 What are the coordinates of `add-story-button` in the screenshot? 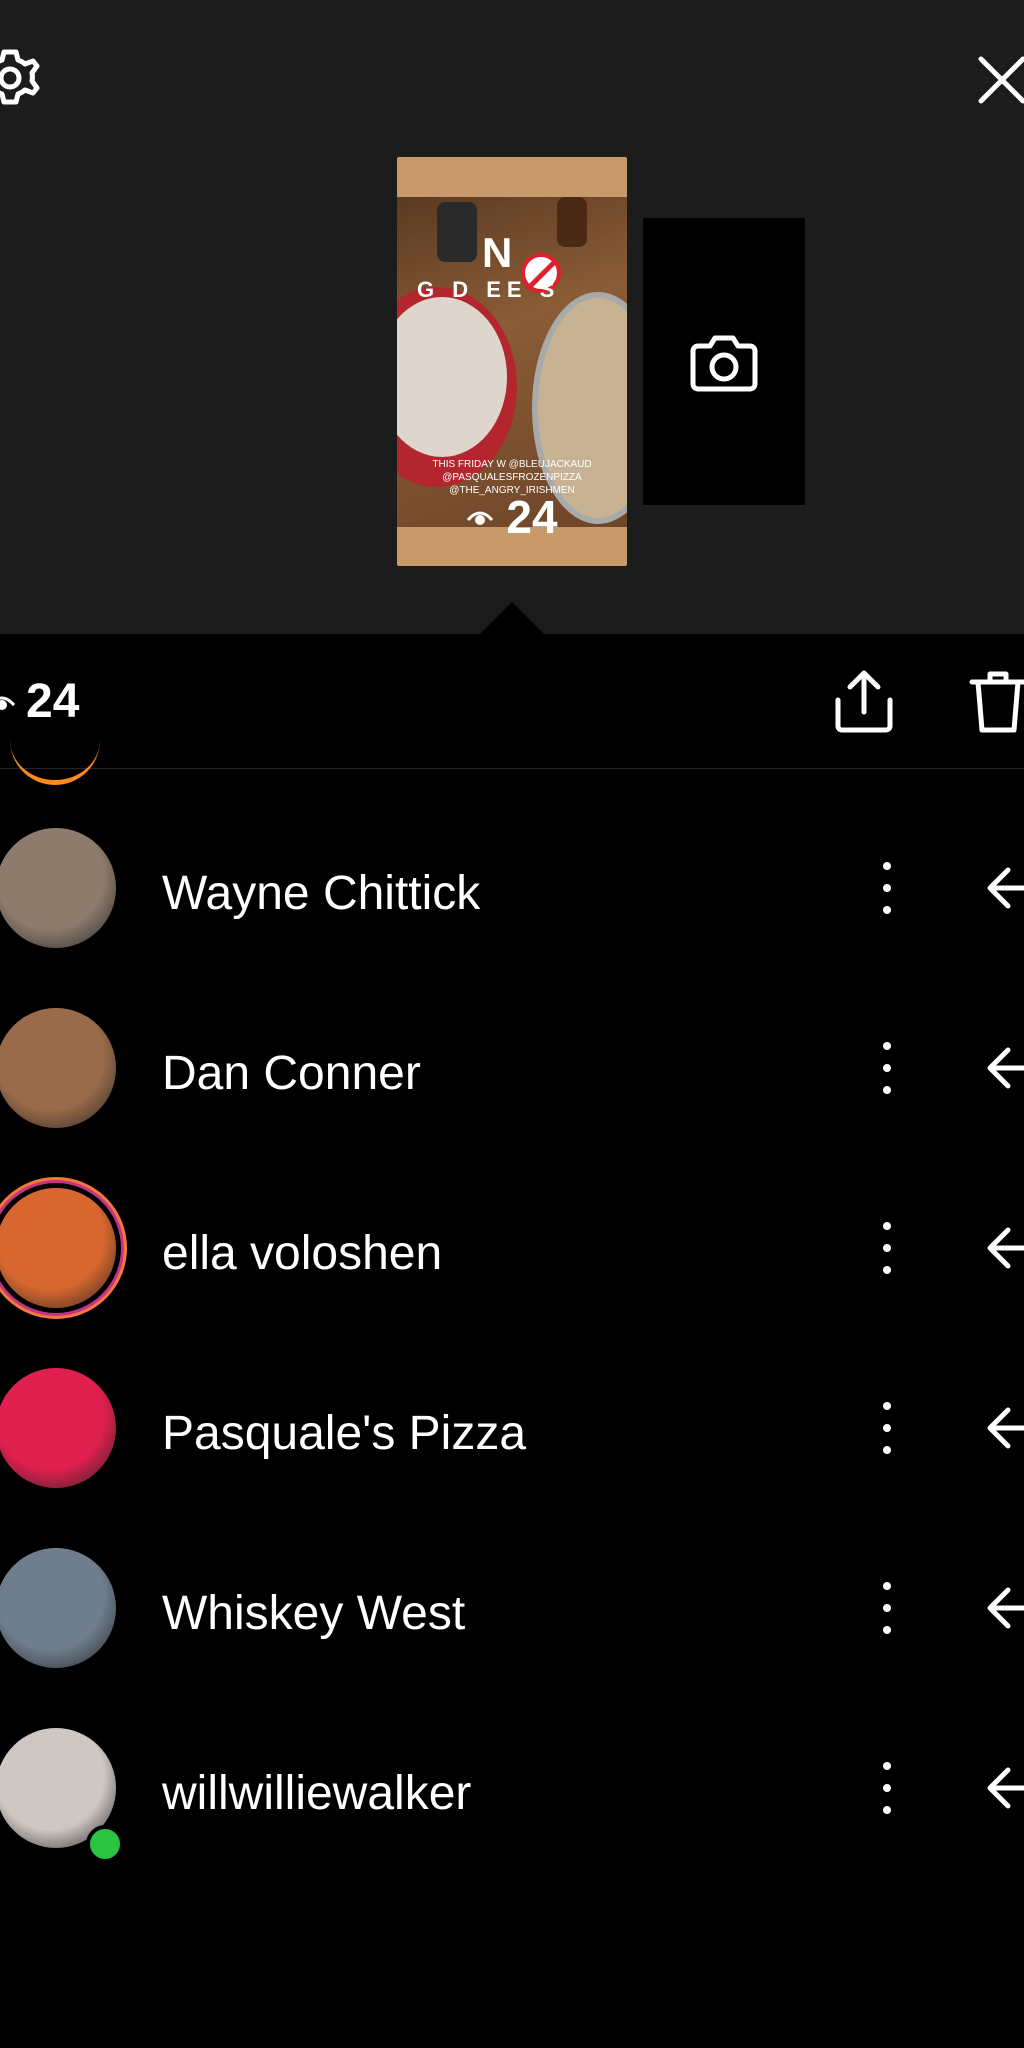 It's located at (724, 361).